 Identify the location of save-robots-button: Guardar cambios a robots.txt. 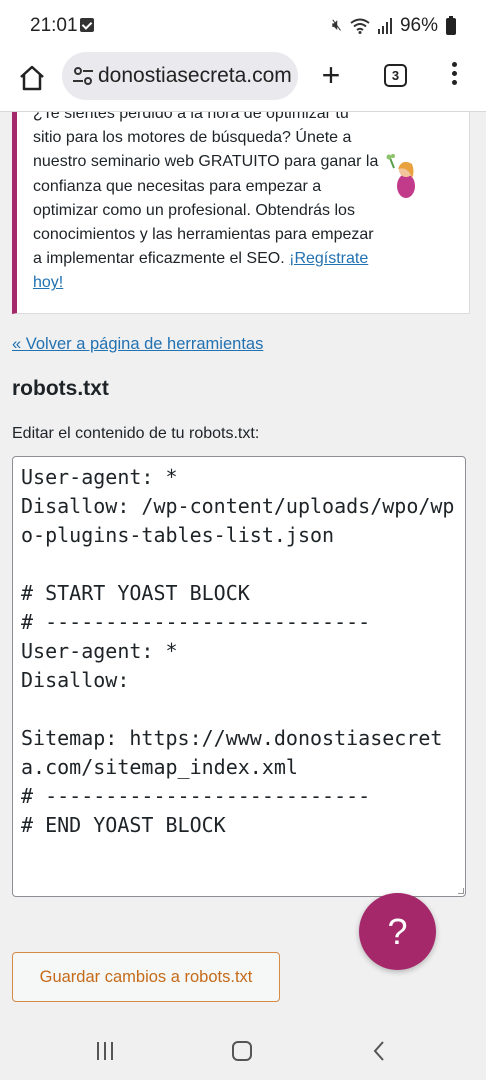
(146, 977).